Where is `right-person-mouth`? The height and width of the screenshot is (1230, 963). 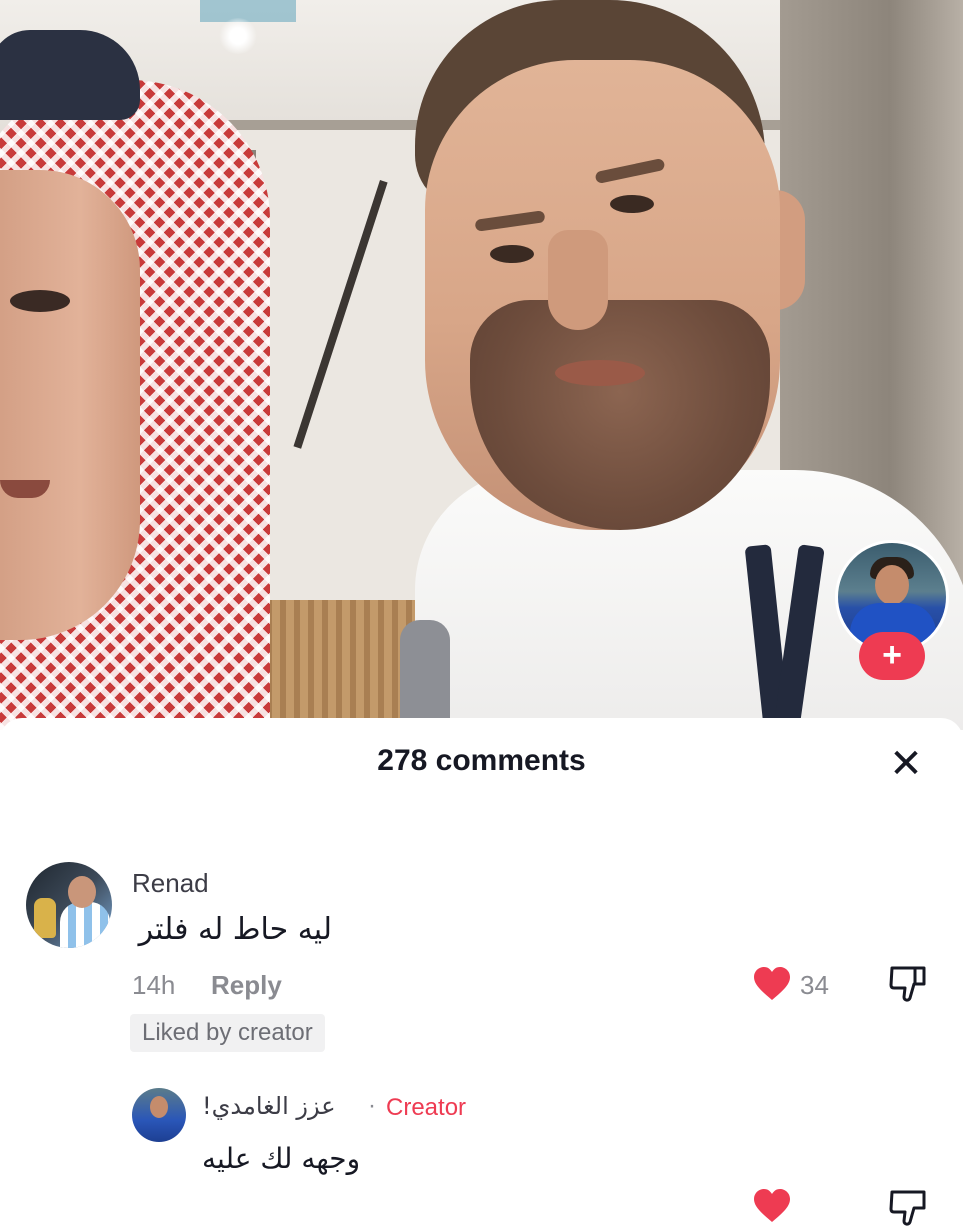 right-person-mouth is located at coordinates (600, 373).